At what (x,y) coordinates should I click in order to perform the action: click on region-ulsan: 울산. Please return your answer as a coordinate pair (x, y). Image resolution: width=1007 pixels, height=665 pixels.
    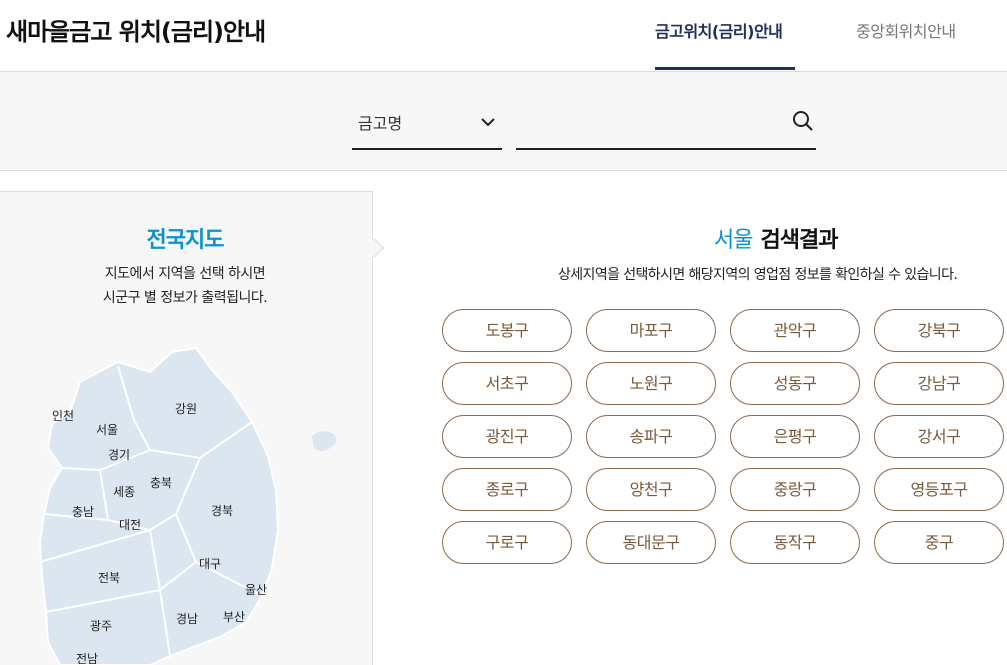
    Looking at the image, I should click on (256, 590).